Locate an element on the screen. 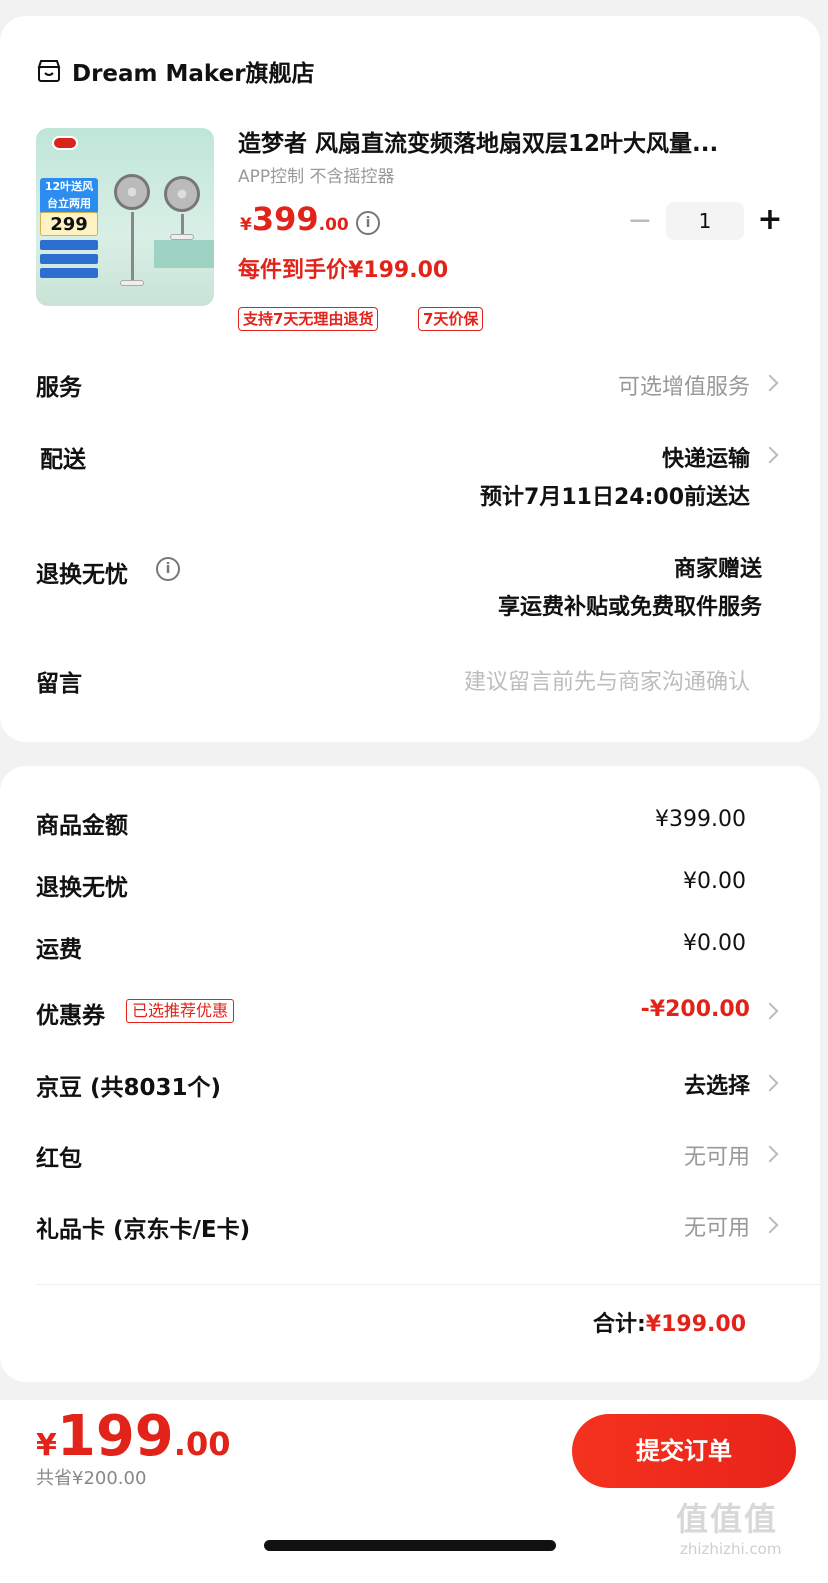 This screenshot has width=828, height=1583. image-cabinet is located at coordinates (184, 254).